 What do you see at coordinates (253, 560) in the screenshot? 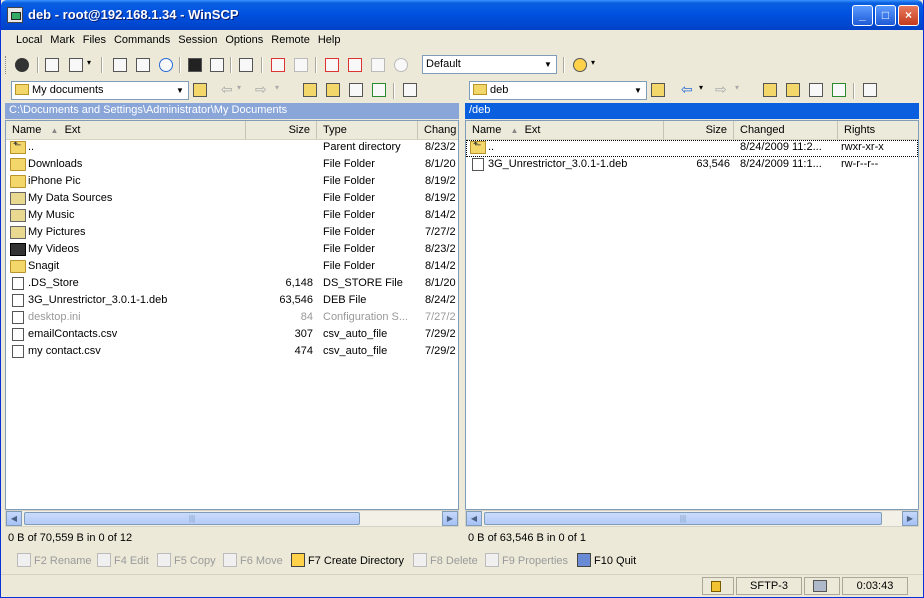
I see `f6-move-button: F6 Move` at bounding box center [253, 560].